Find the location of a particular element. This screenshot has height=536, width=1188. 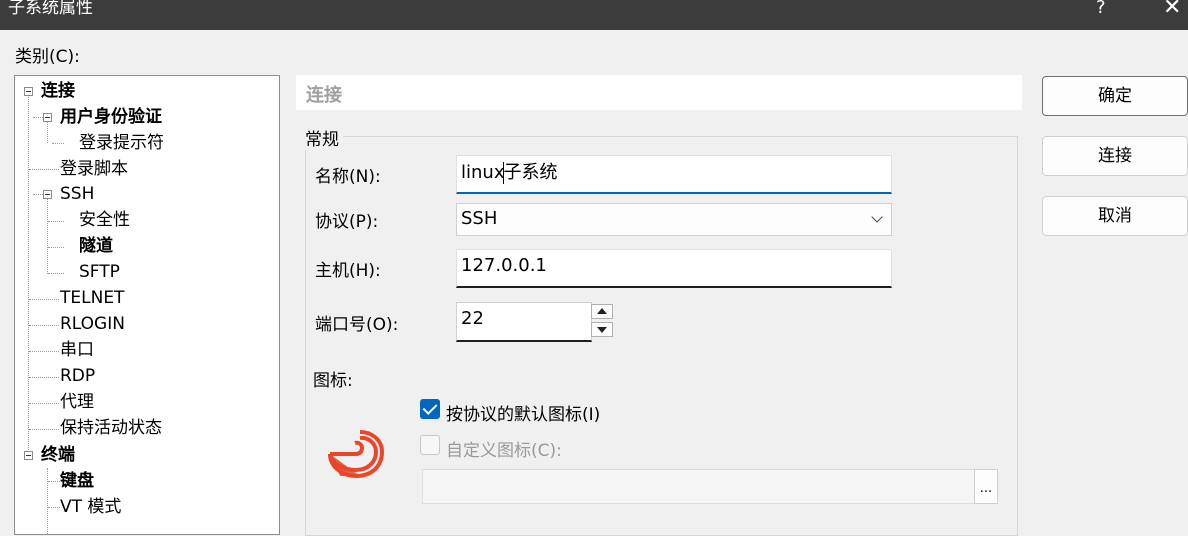

tree-item-keepalive: 保持活动状态 is located at coordinates (111, 428).